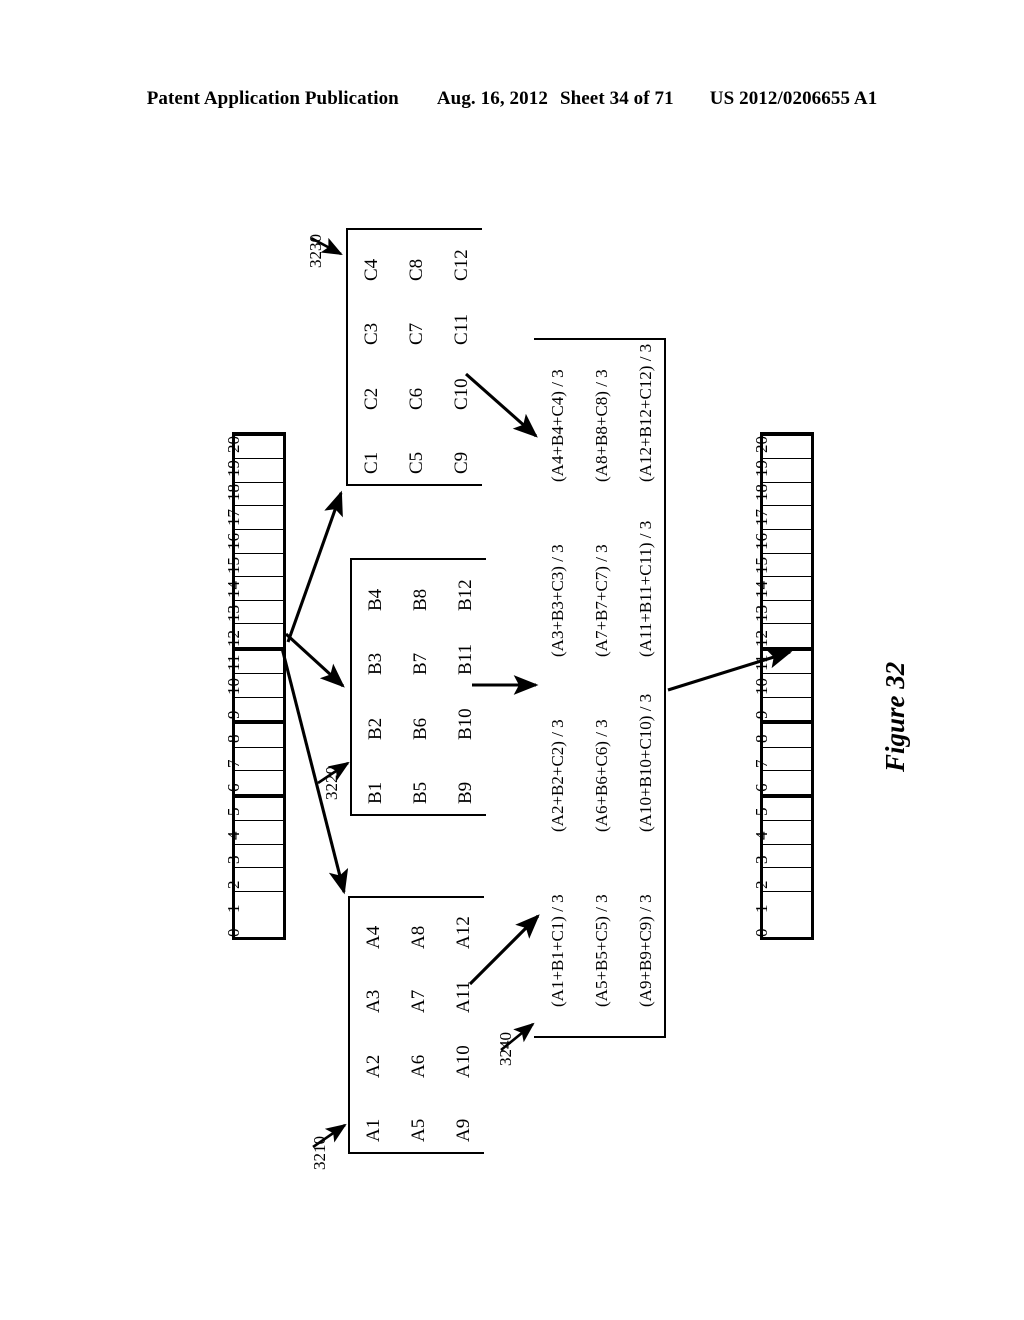 Image resolution: width=1024 pixels, height=1320 pixels. Describe the element at coordinates (558, 950) in the screenshot. I see `matrix-cell: (A1+B1+C1) / 3` at that location.